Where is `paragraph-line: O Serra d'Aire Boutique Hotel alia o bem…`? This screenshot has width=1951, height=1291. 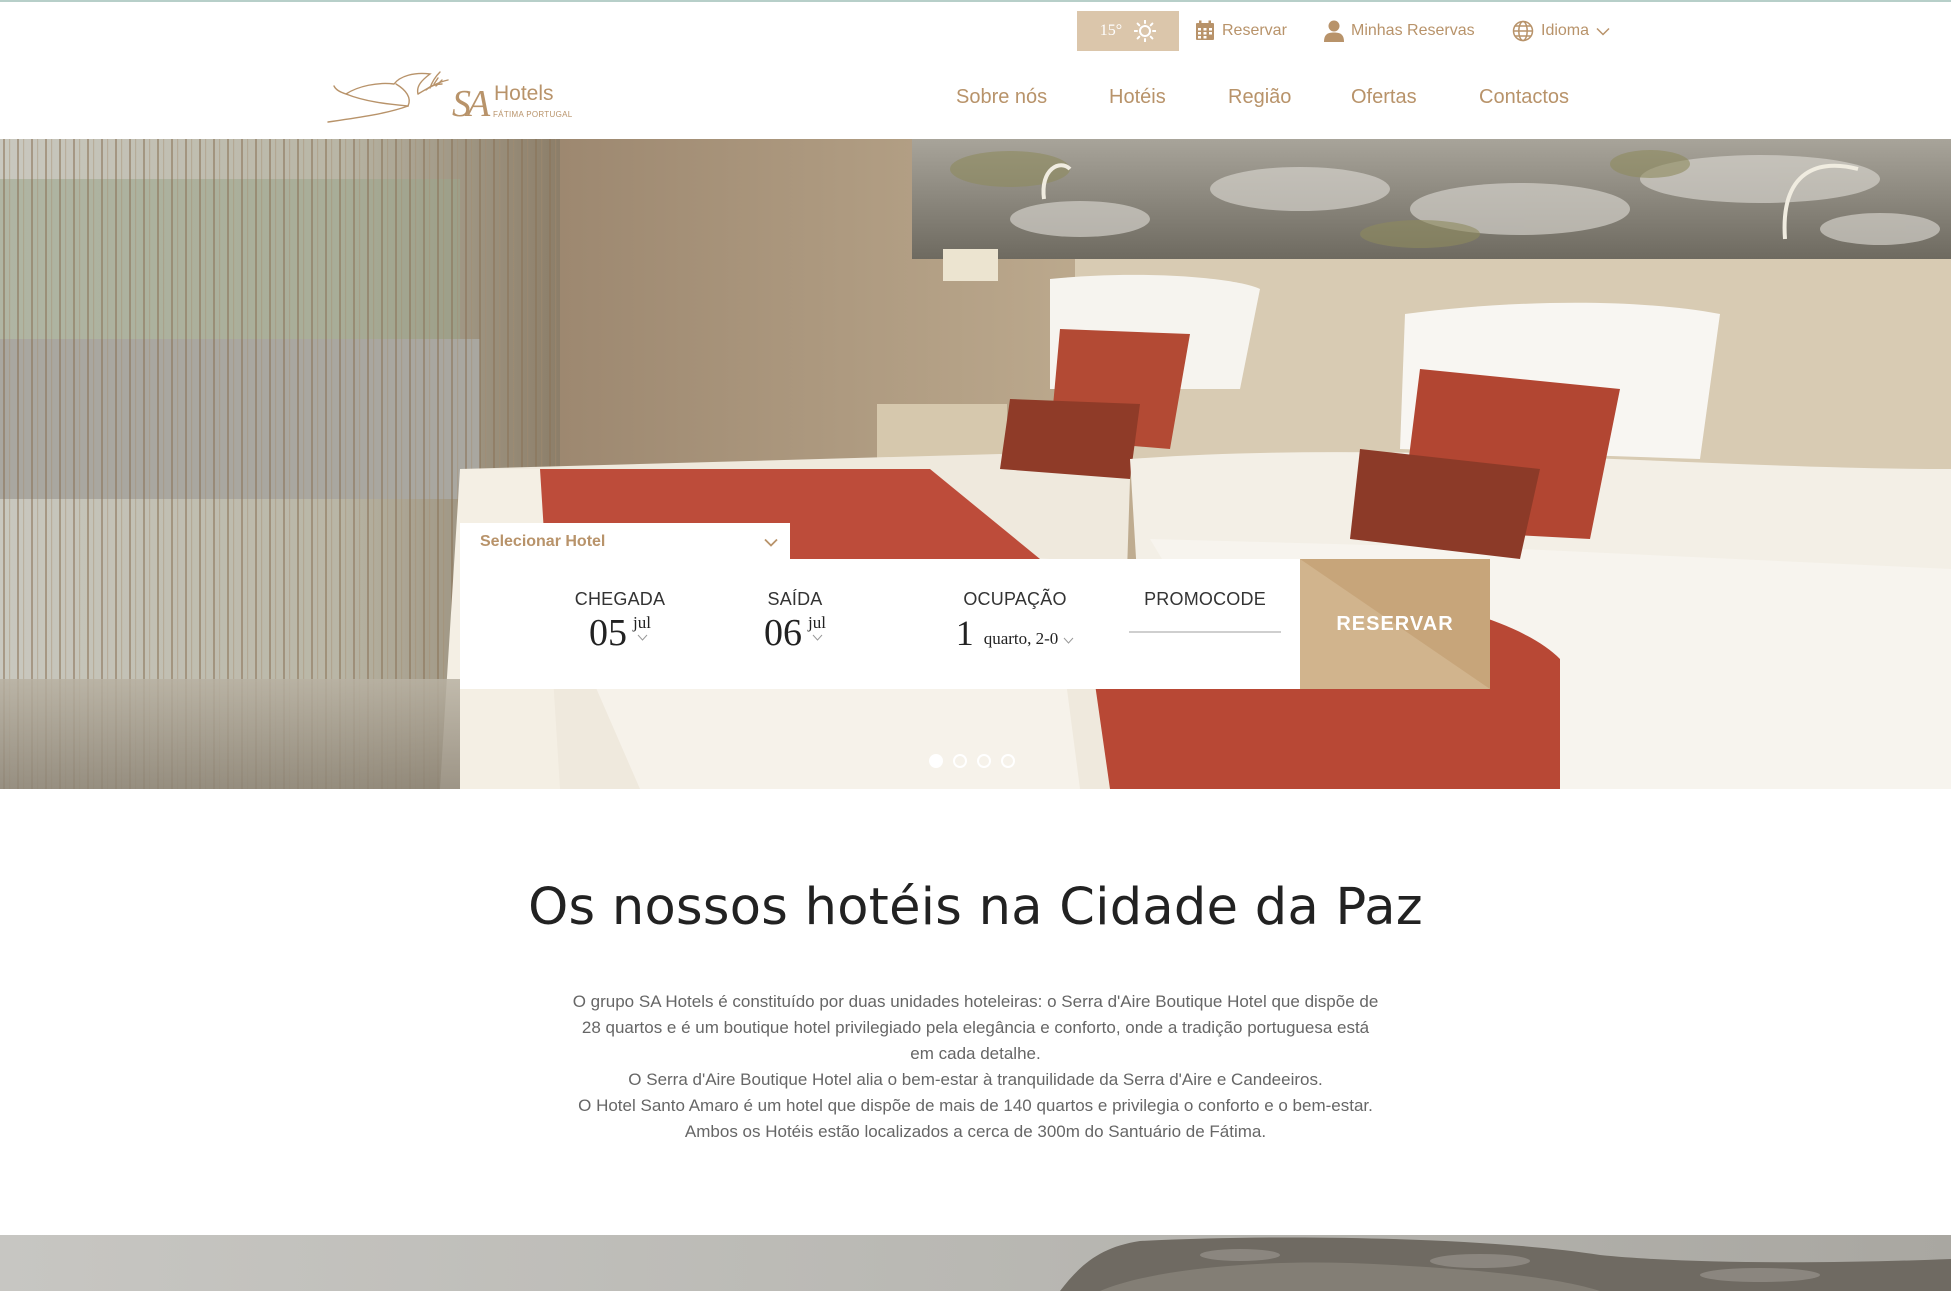 paragraph-line: O Serra d'Aire Boutique Hotel alia o bem… is located at coordinates (975, 1079).